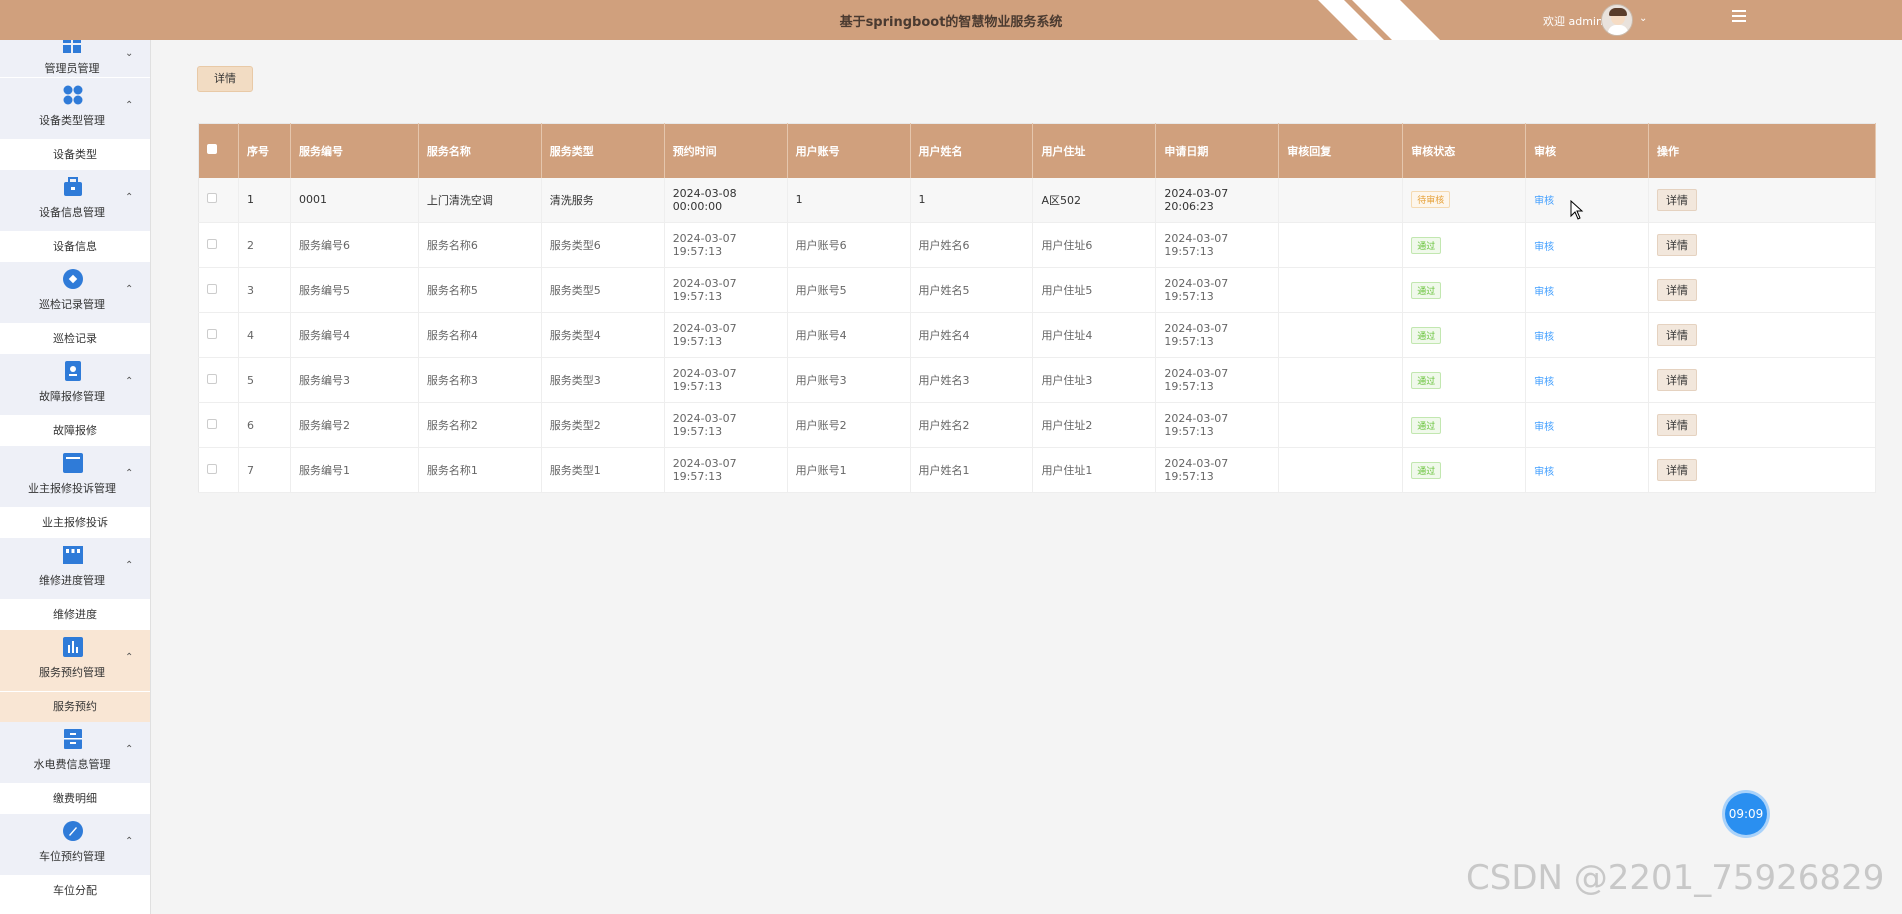  I want to click on cell-account: 用户账号6, so click(849, 245).